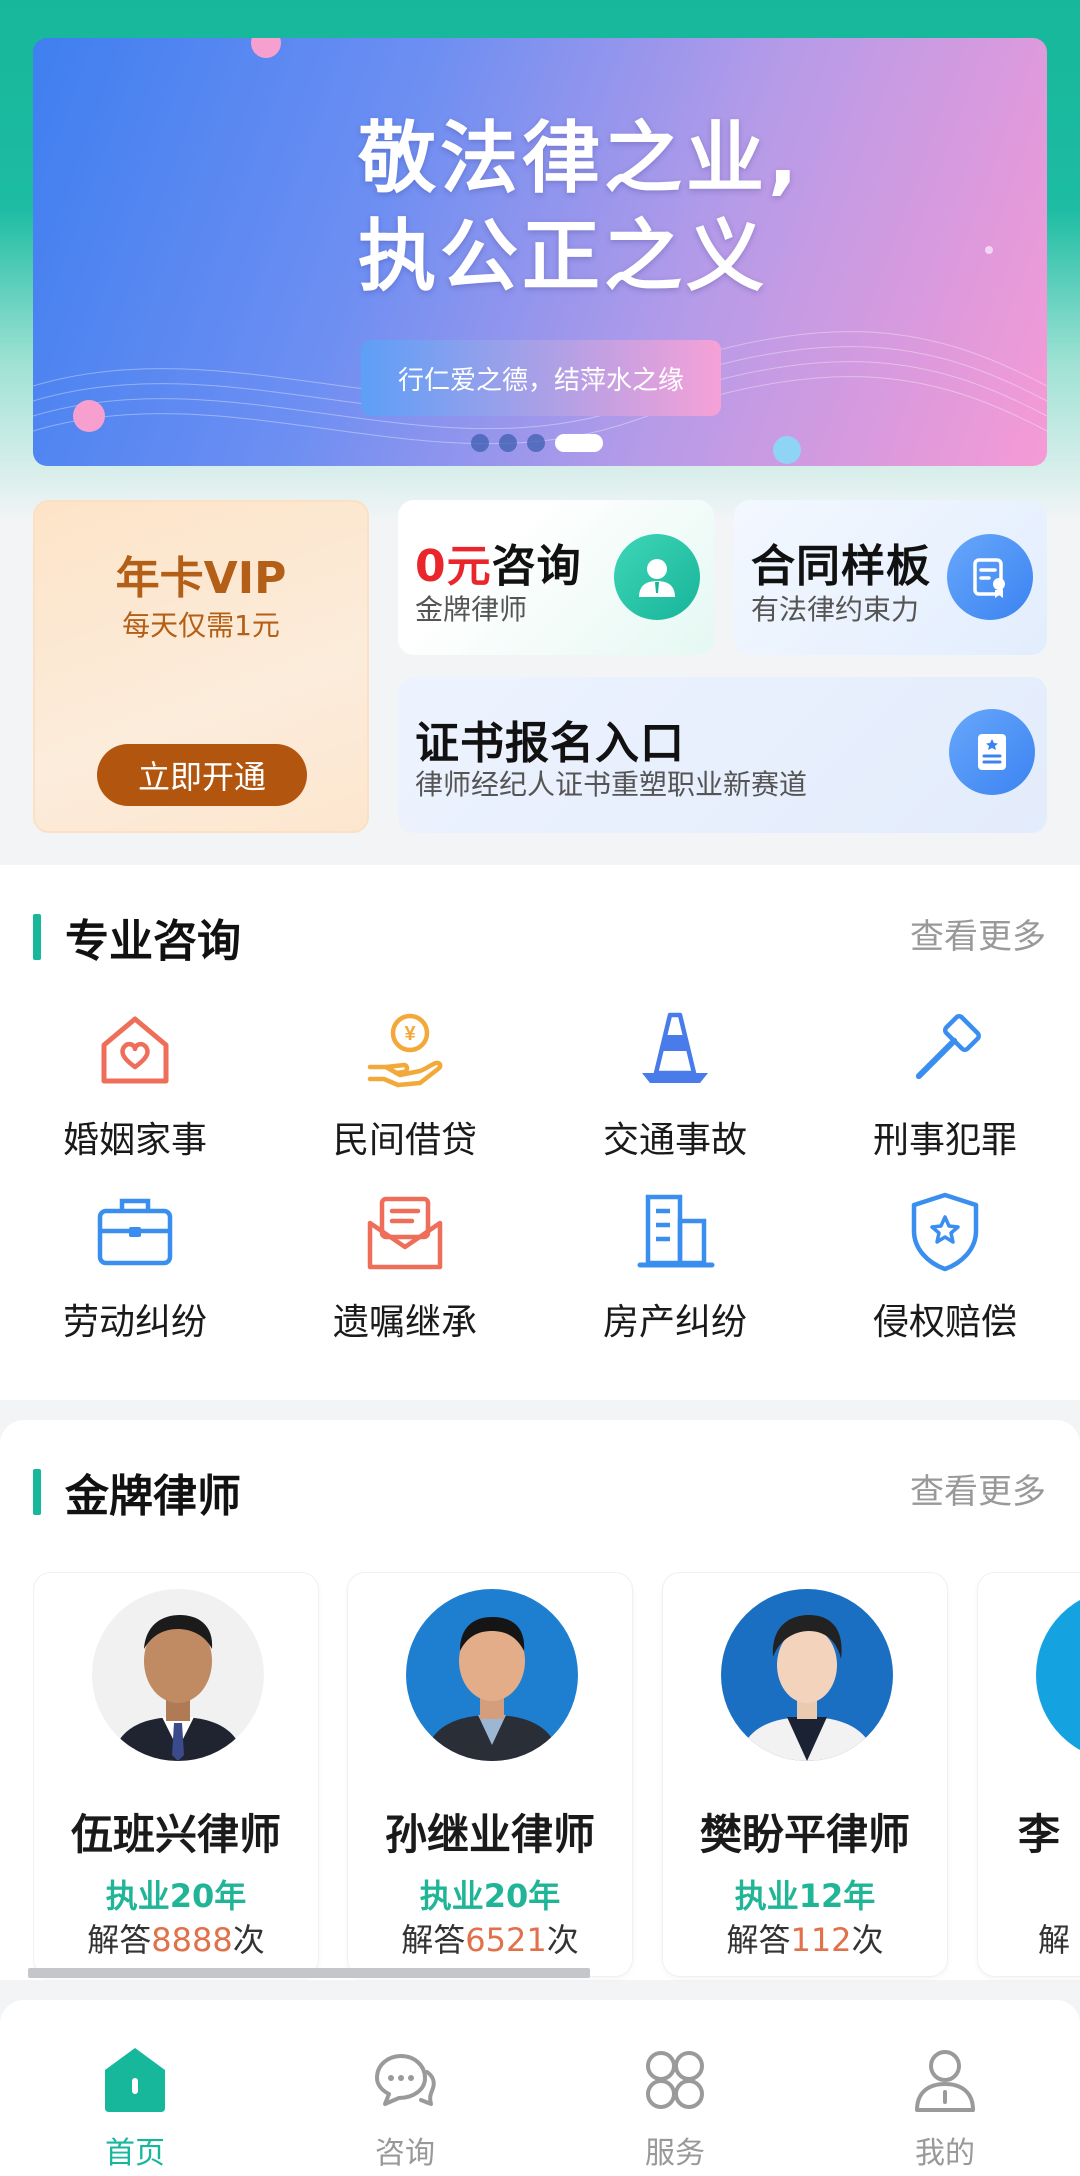 Image resolution: width=1080 pixels, height=2176 pixels. I want to click on nav-home: 首页, so click(135, 2108).